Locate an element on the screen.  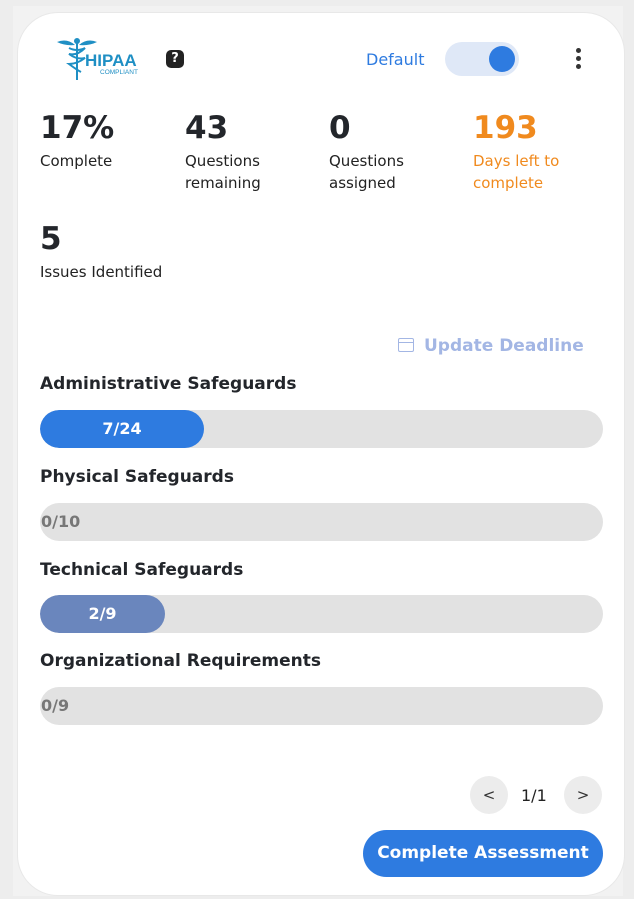
stat-value: 17% is located at coordinates (77, 128).